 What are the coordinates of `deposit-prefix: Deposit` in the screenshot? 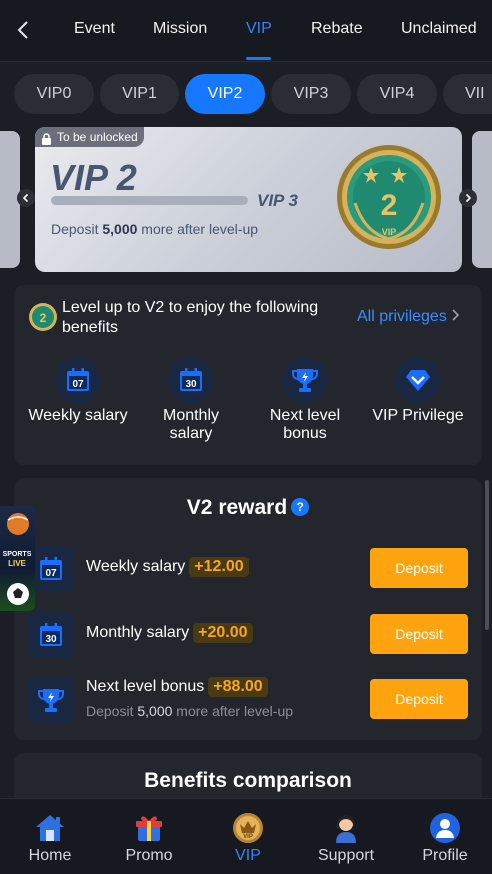 It's located at (75, 229).